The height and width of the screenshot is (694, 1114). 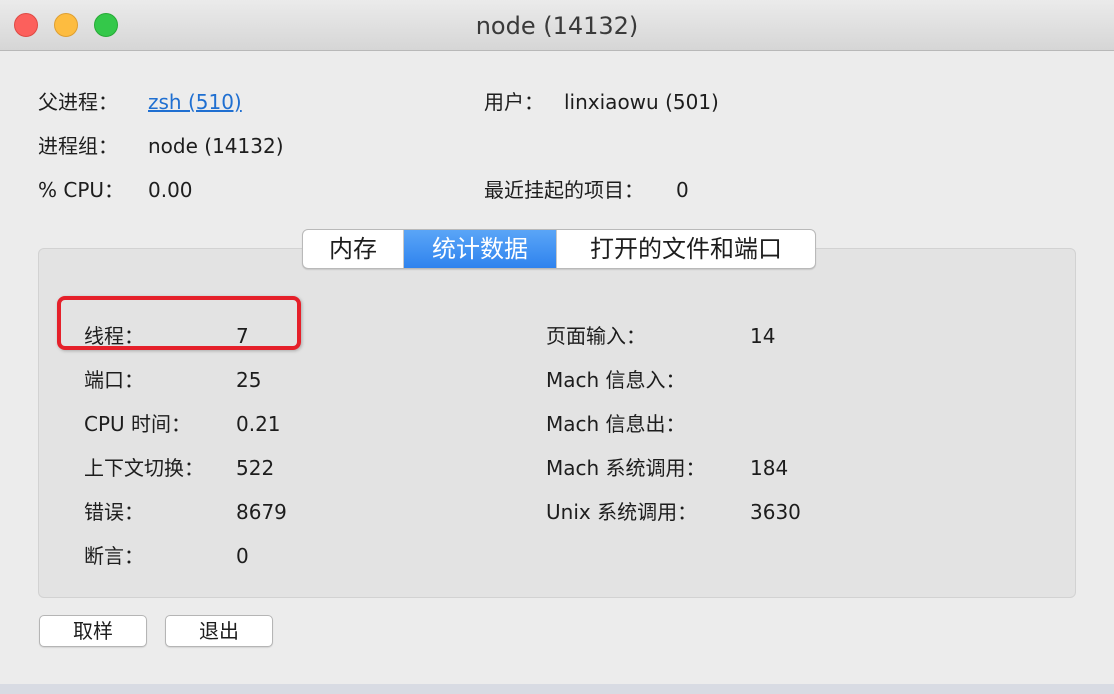 What do you see at coordinates (179, 323) in the screenshot?
I see `threads-highlight-annotation` at bounding box center [179, 323].